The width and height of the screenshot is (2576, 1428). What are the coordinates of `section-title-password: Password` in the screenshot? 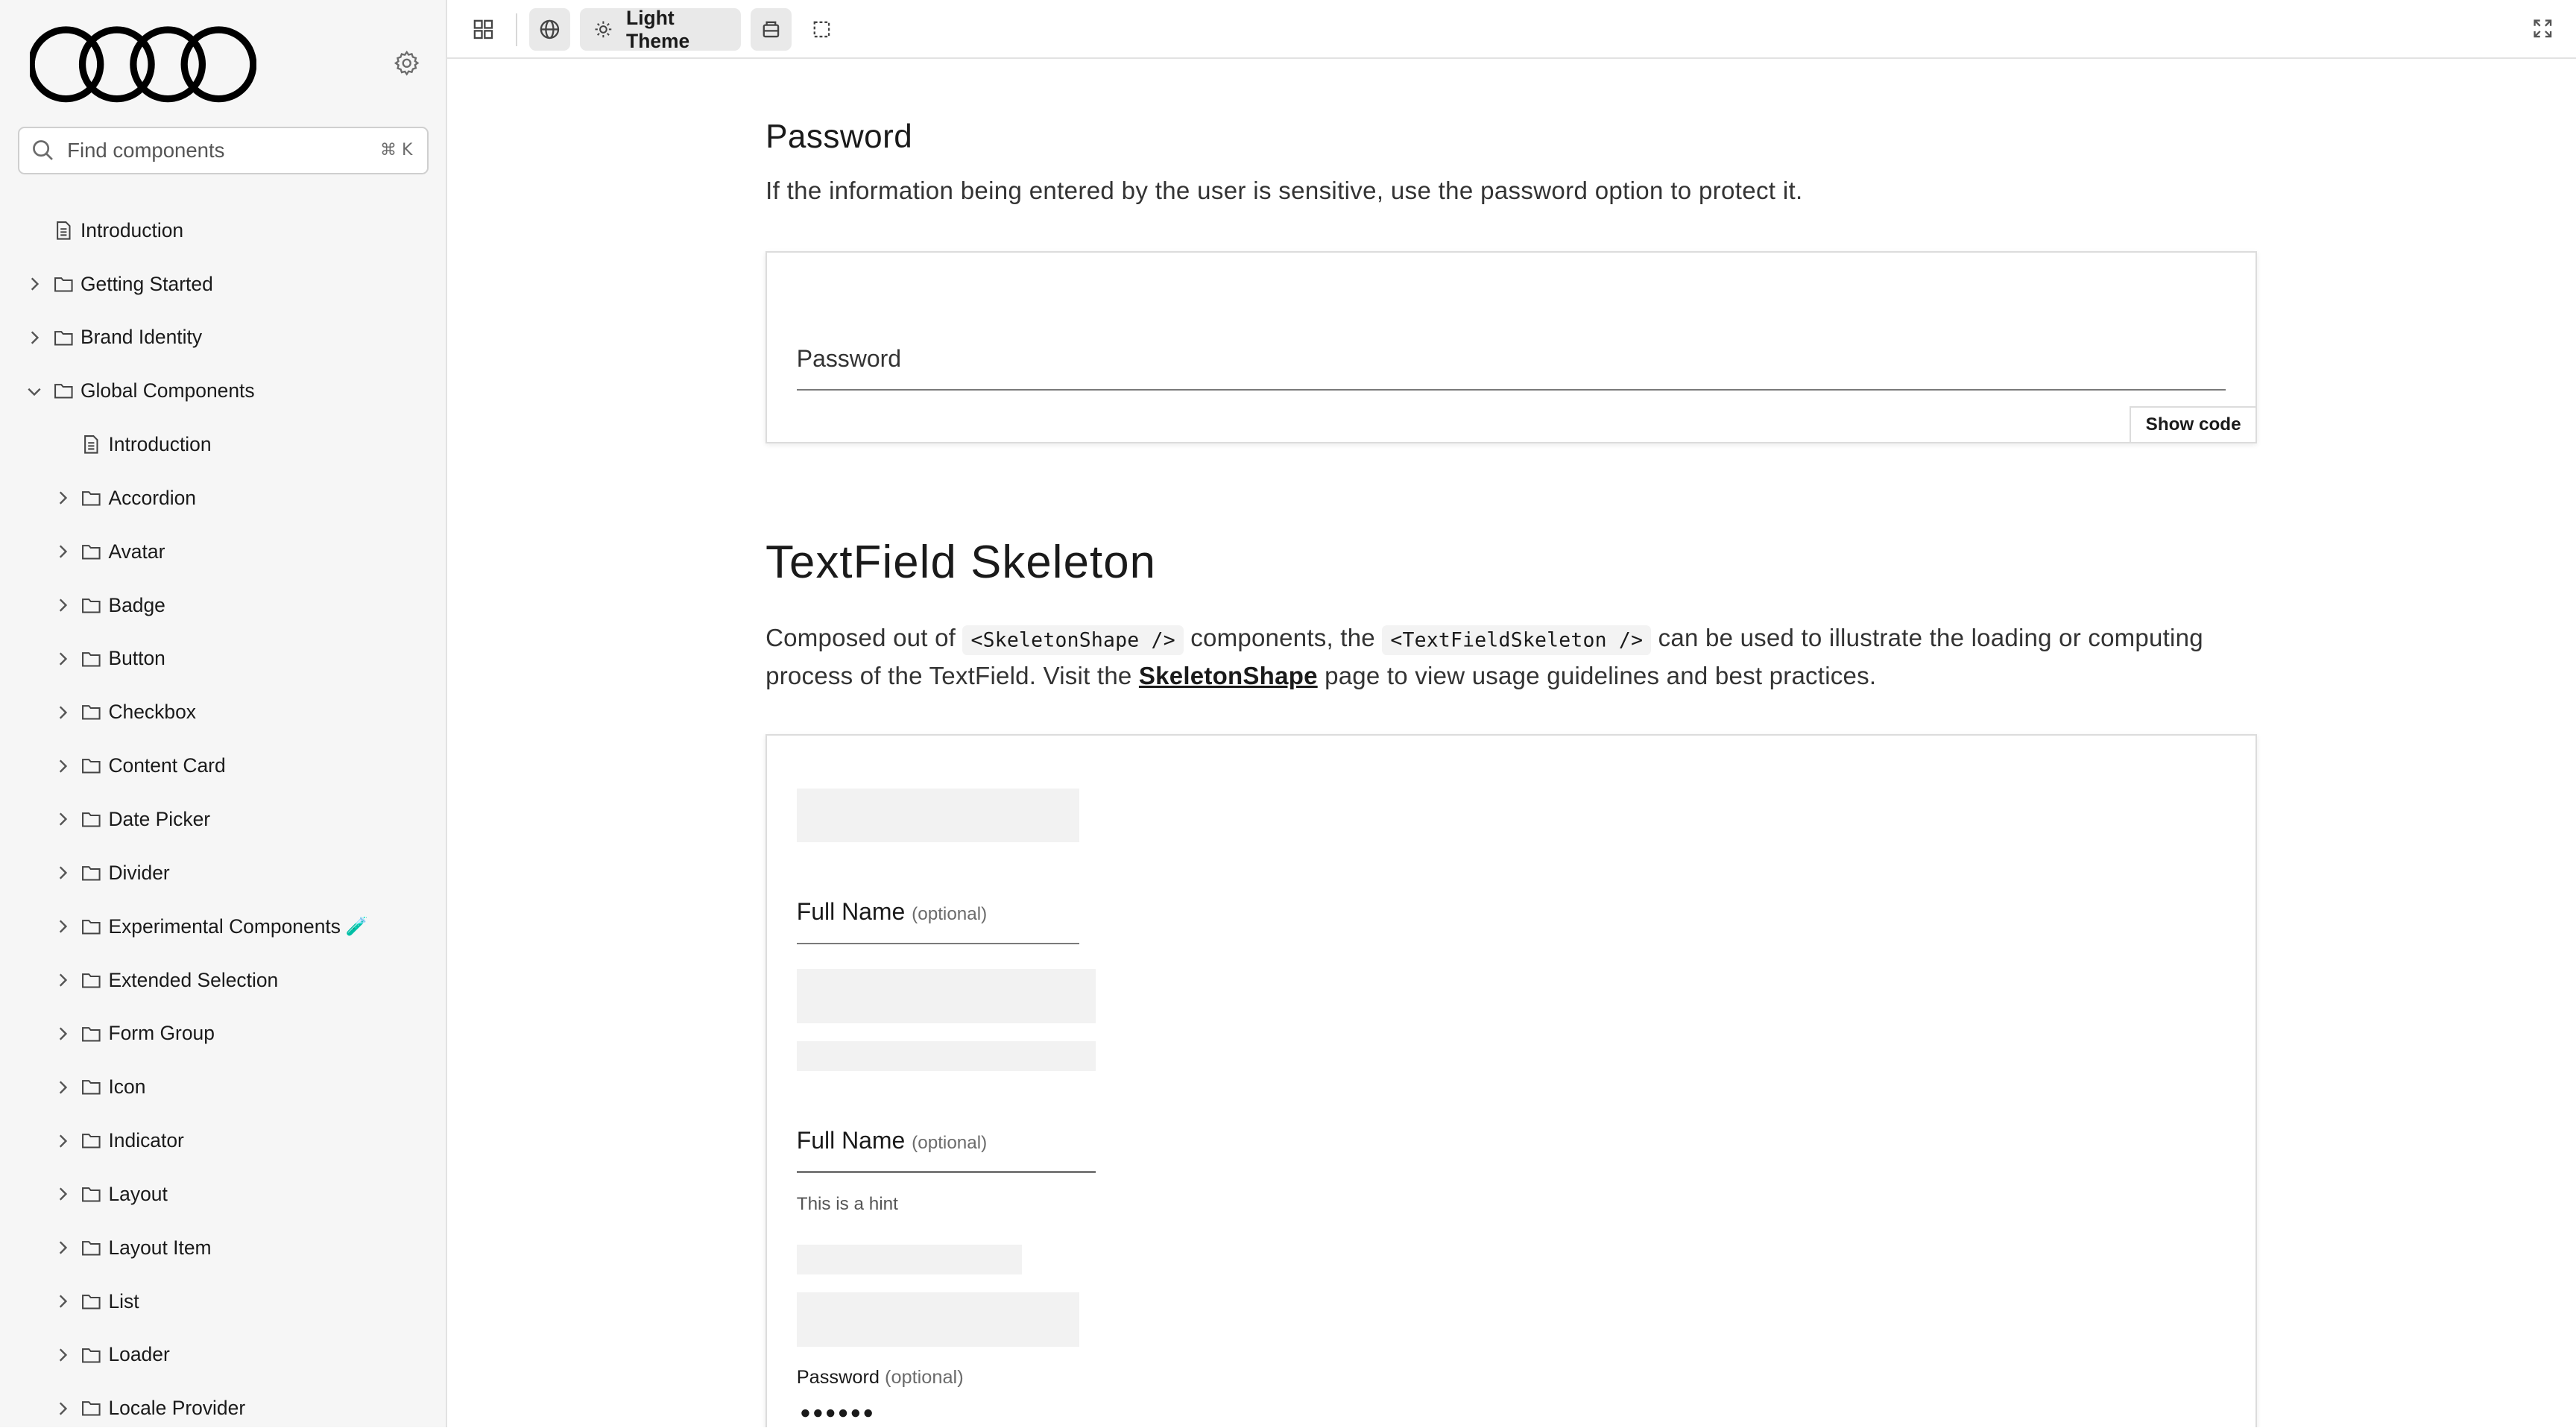 It's located at (839, 136).